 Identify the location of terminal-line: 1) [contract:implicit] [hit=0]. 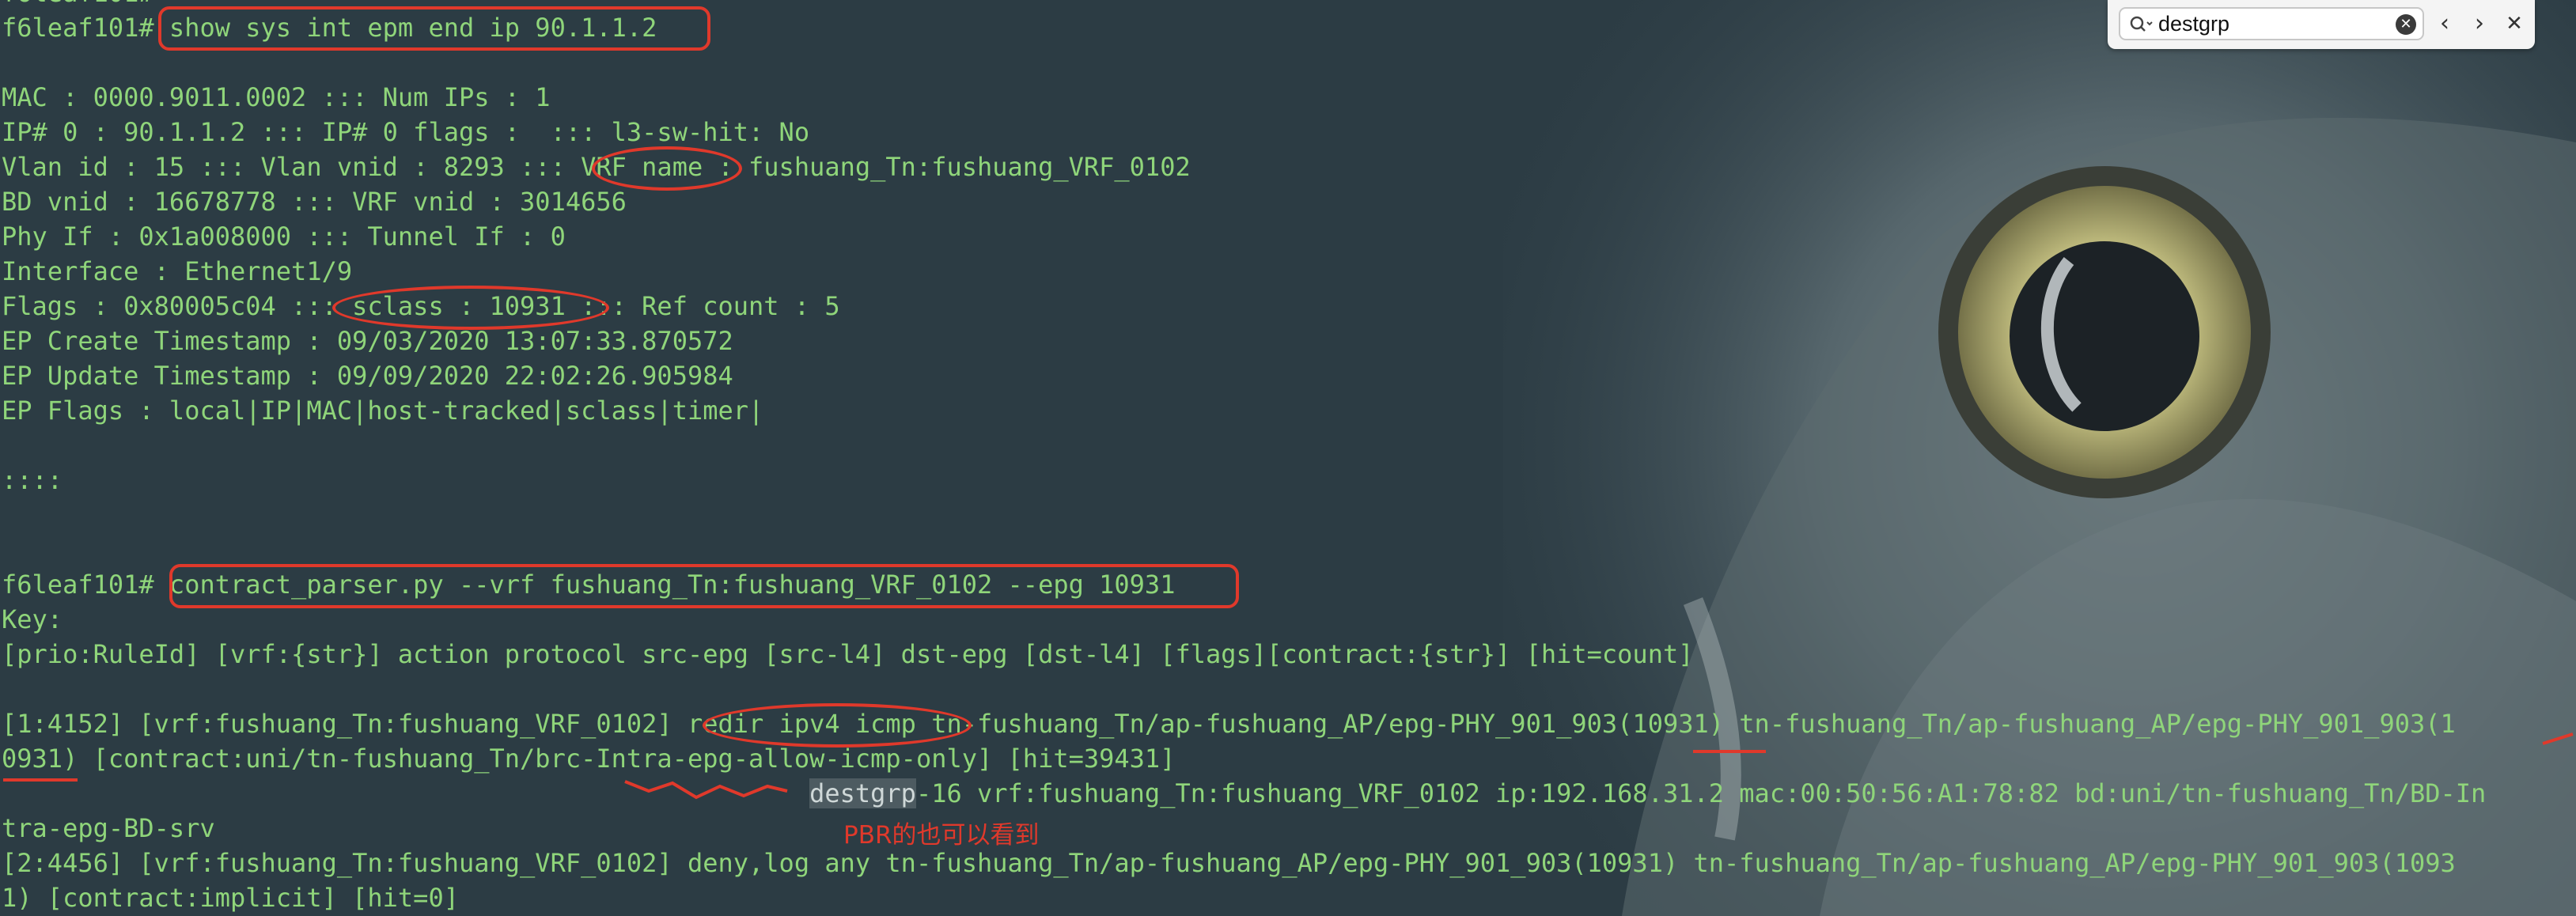
(230, 898).